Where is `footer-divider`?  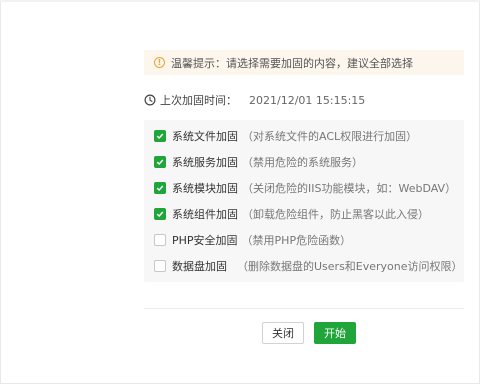
footer-divider is located at coordinates (304, 308).